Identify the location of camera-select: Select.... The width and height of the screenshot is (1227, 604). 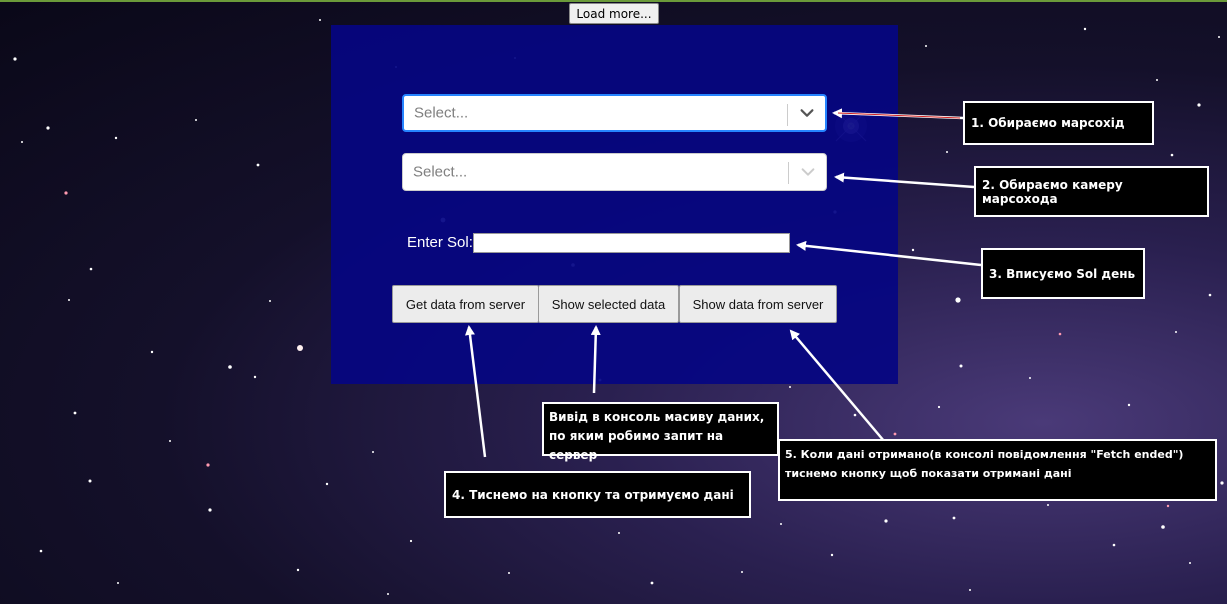
(614, 172).